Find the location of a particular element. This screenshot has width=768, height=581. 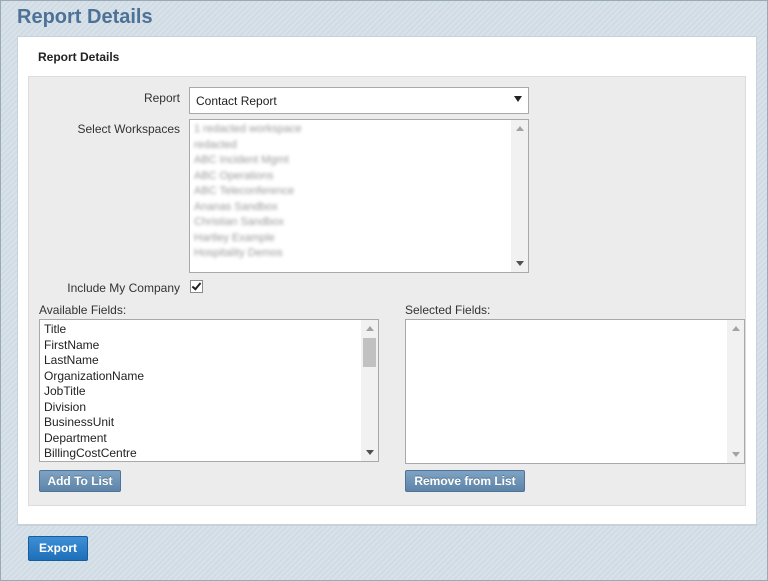

list-item: Hospitality Demos is located at coordinates (352, 254).